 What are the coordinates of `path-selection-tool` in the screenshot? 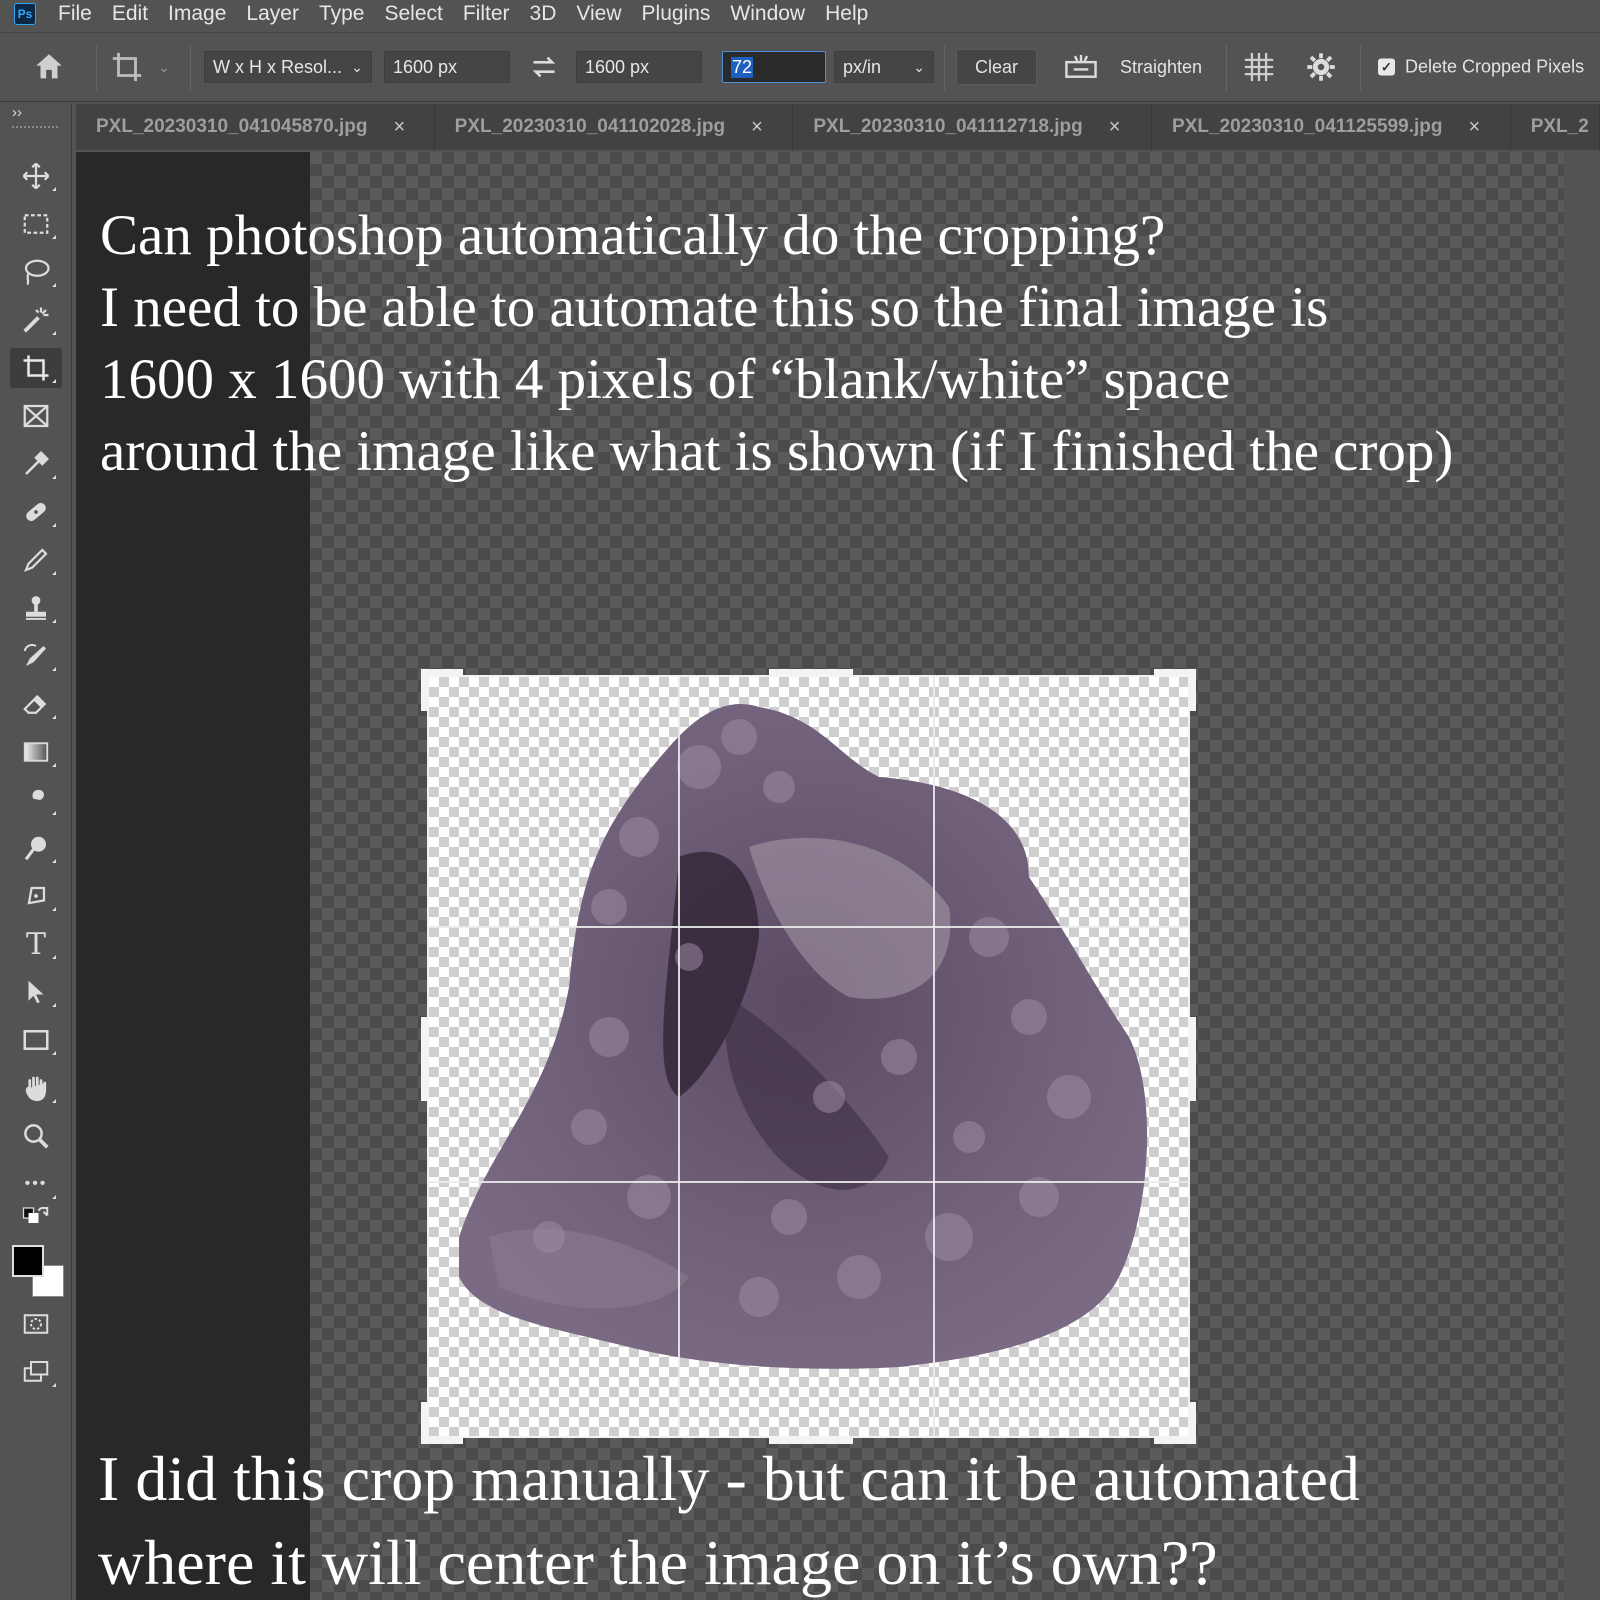 It's located at (36, 992).